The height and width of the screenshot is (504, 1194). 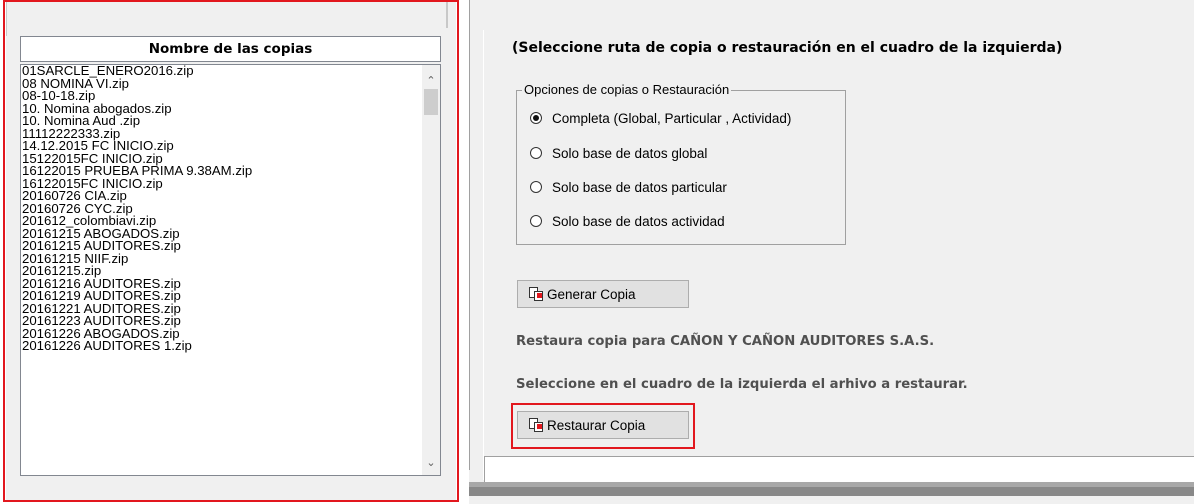 I want to click on status-field, so click(x=839, y=469).